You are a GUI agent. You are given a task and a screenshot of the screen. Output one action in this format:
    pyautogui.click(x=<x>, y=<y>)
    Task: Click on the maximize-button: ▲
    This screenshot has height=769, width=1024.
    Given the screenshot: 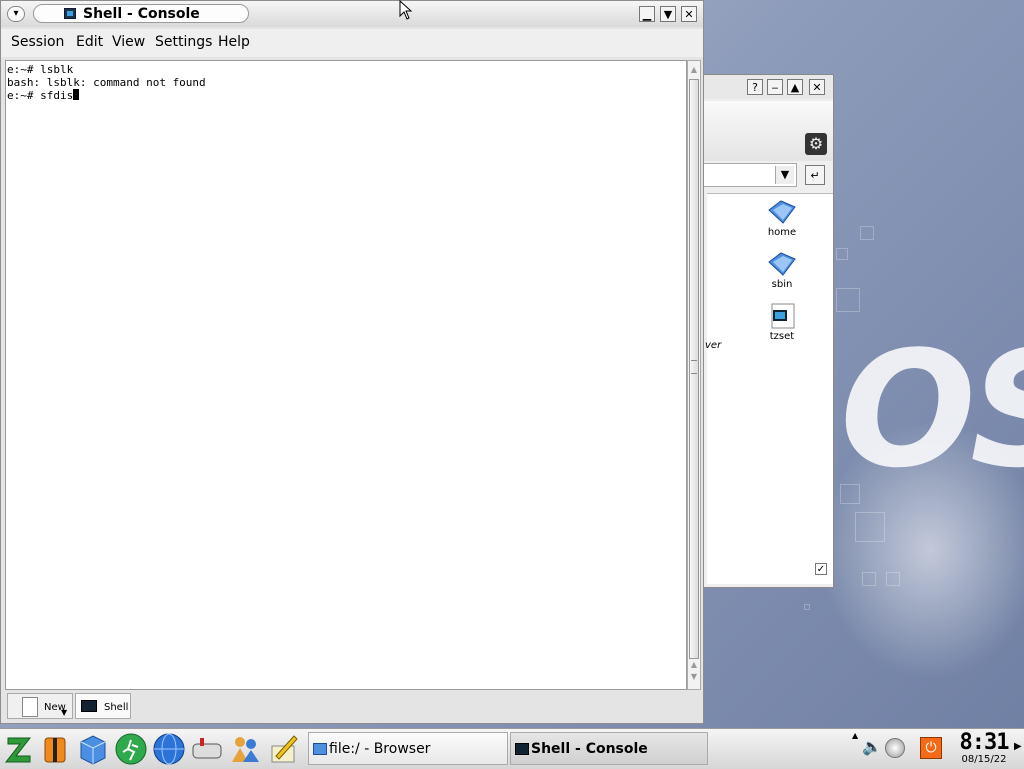 What is the action you would take?
    pyautogui.click(x=795, y=87)
    